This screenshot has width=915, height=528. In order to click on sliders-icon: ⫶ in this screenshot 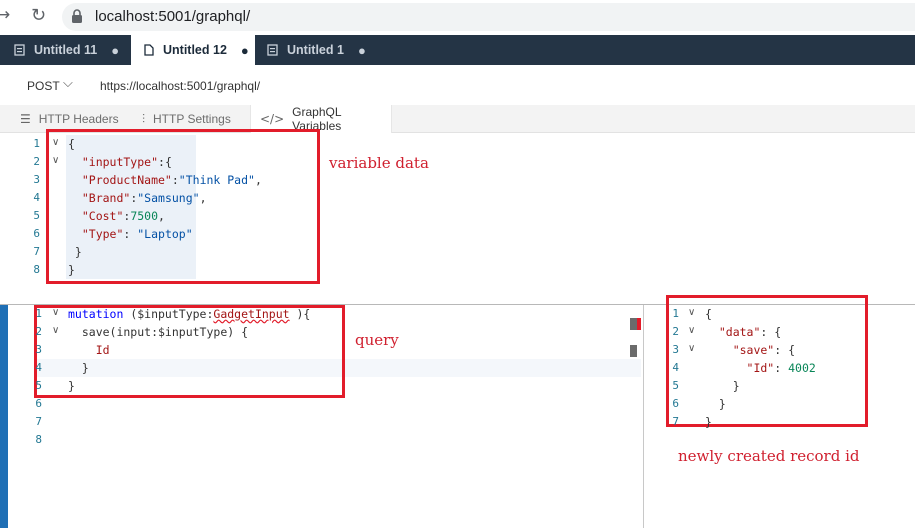, I will do `click(144, 118)`.